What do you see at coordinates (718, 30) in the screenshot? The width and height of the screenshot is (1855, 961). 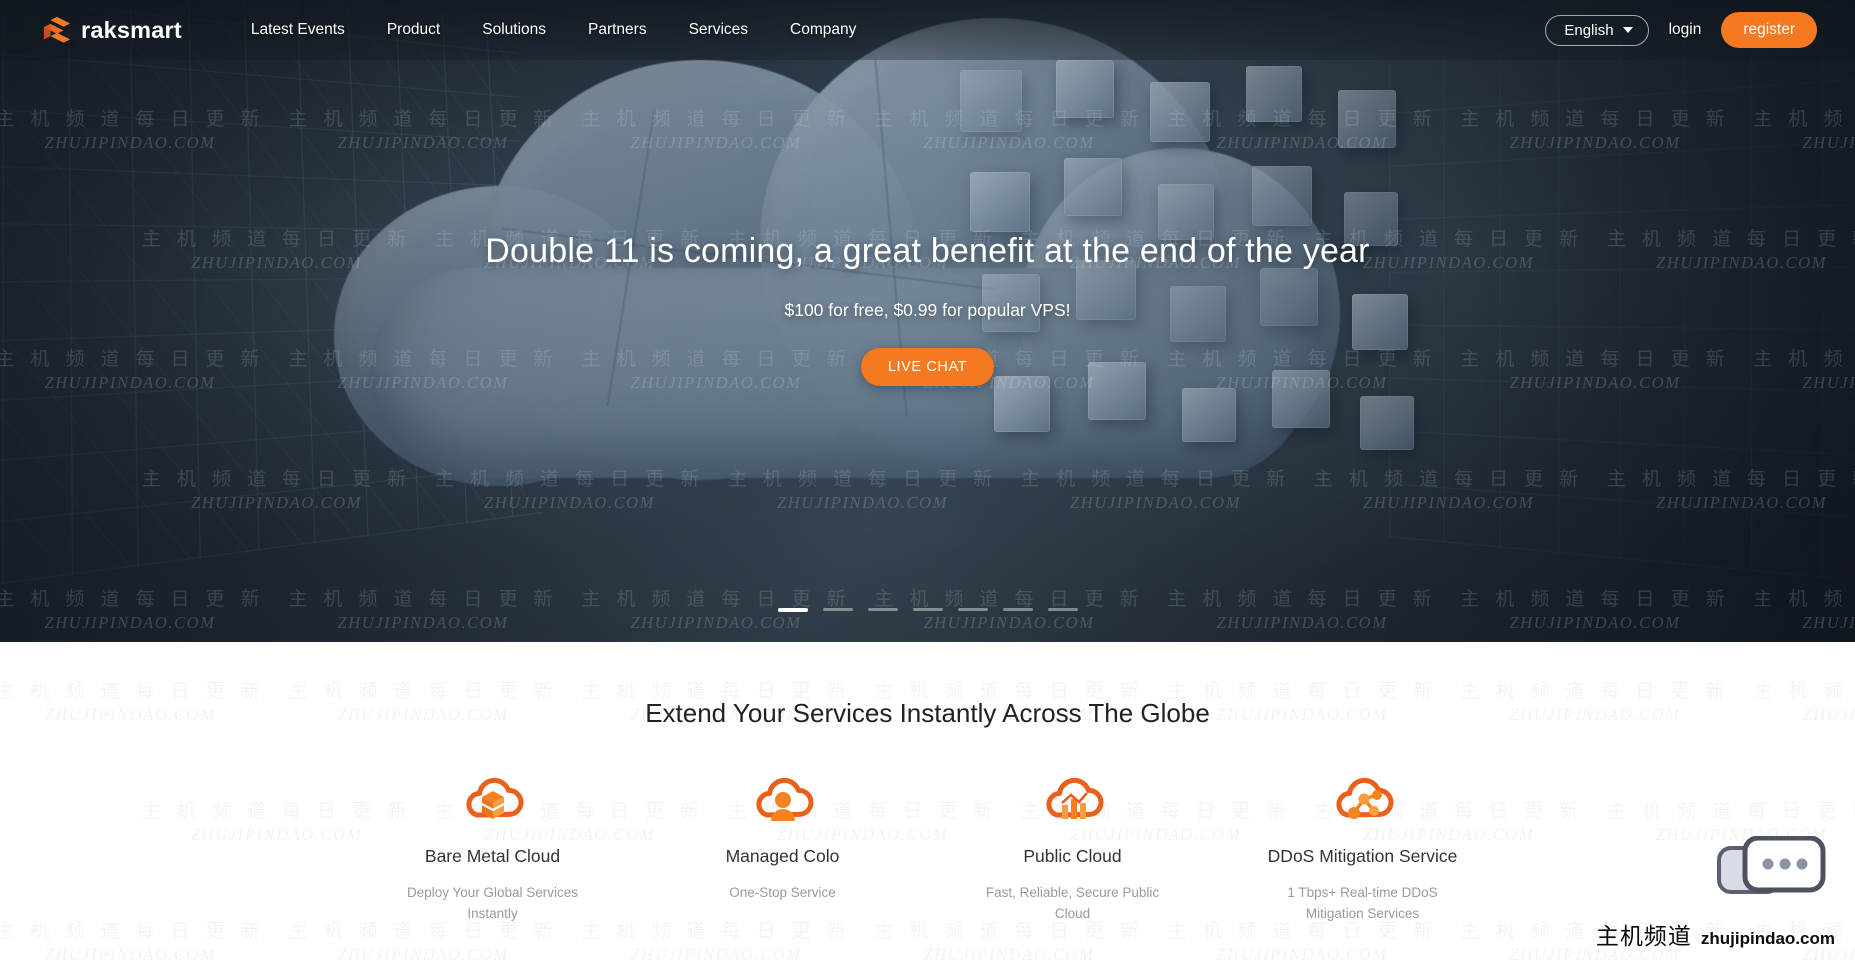 I see `nav-item-services: Services` at bounding box center [718, 30].